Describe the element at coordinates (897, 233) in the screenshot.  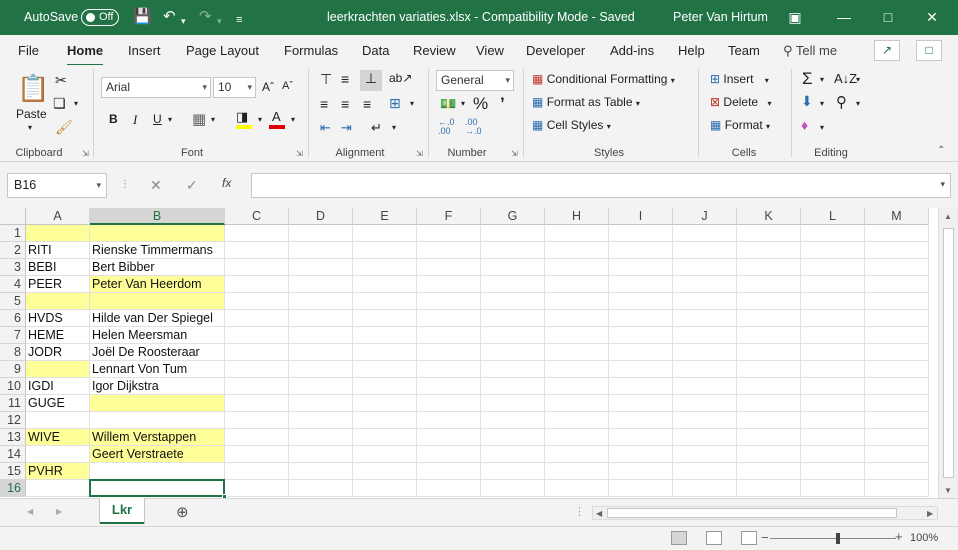
I see `cell-m1` at that location.